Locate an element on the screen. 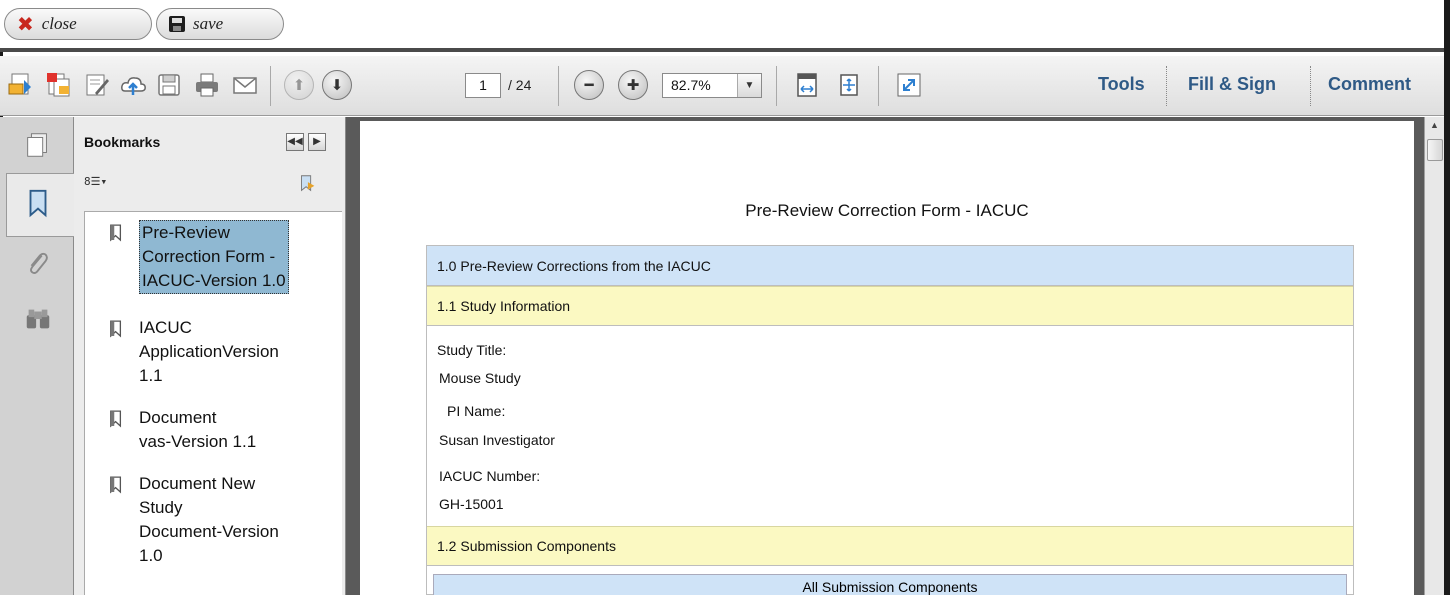 The width and height of the screenshot is (1450, 595). expand-panel-icon: ▶ is located at coordinates (317, 142).